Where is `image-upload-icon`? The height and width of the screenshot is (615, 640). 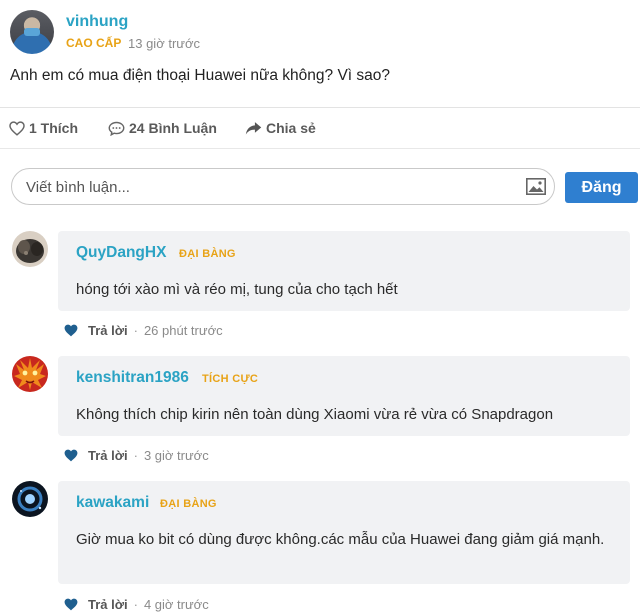
image-upload-icon is located at coordinates (536, 186).